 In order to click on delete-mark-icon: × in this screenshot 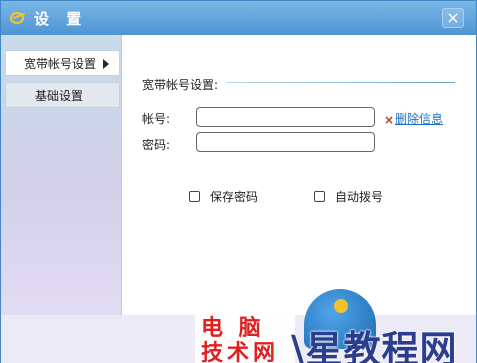, I will do `click(389, 120)`.